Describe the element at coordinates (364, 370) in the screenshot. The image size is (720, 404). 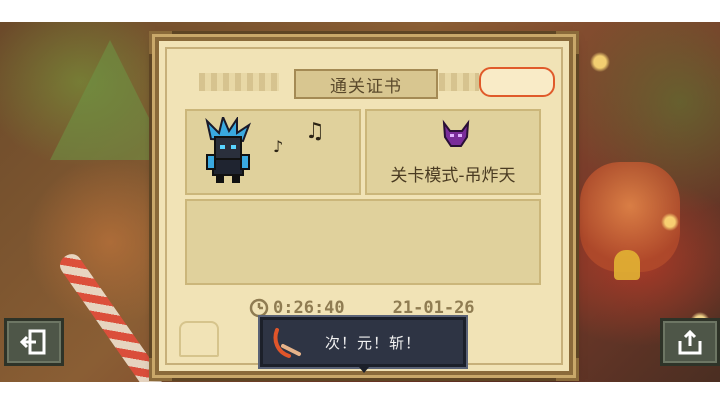
I see `banner-pointer` at that location.